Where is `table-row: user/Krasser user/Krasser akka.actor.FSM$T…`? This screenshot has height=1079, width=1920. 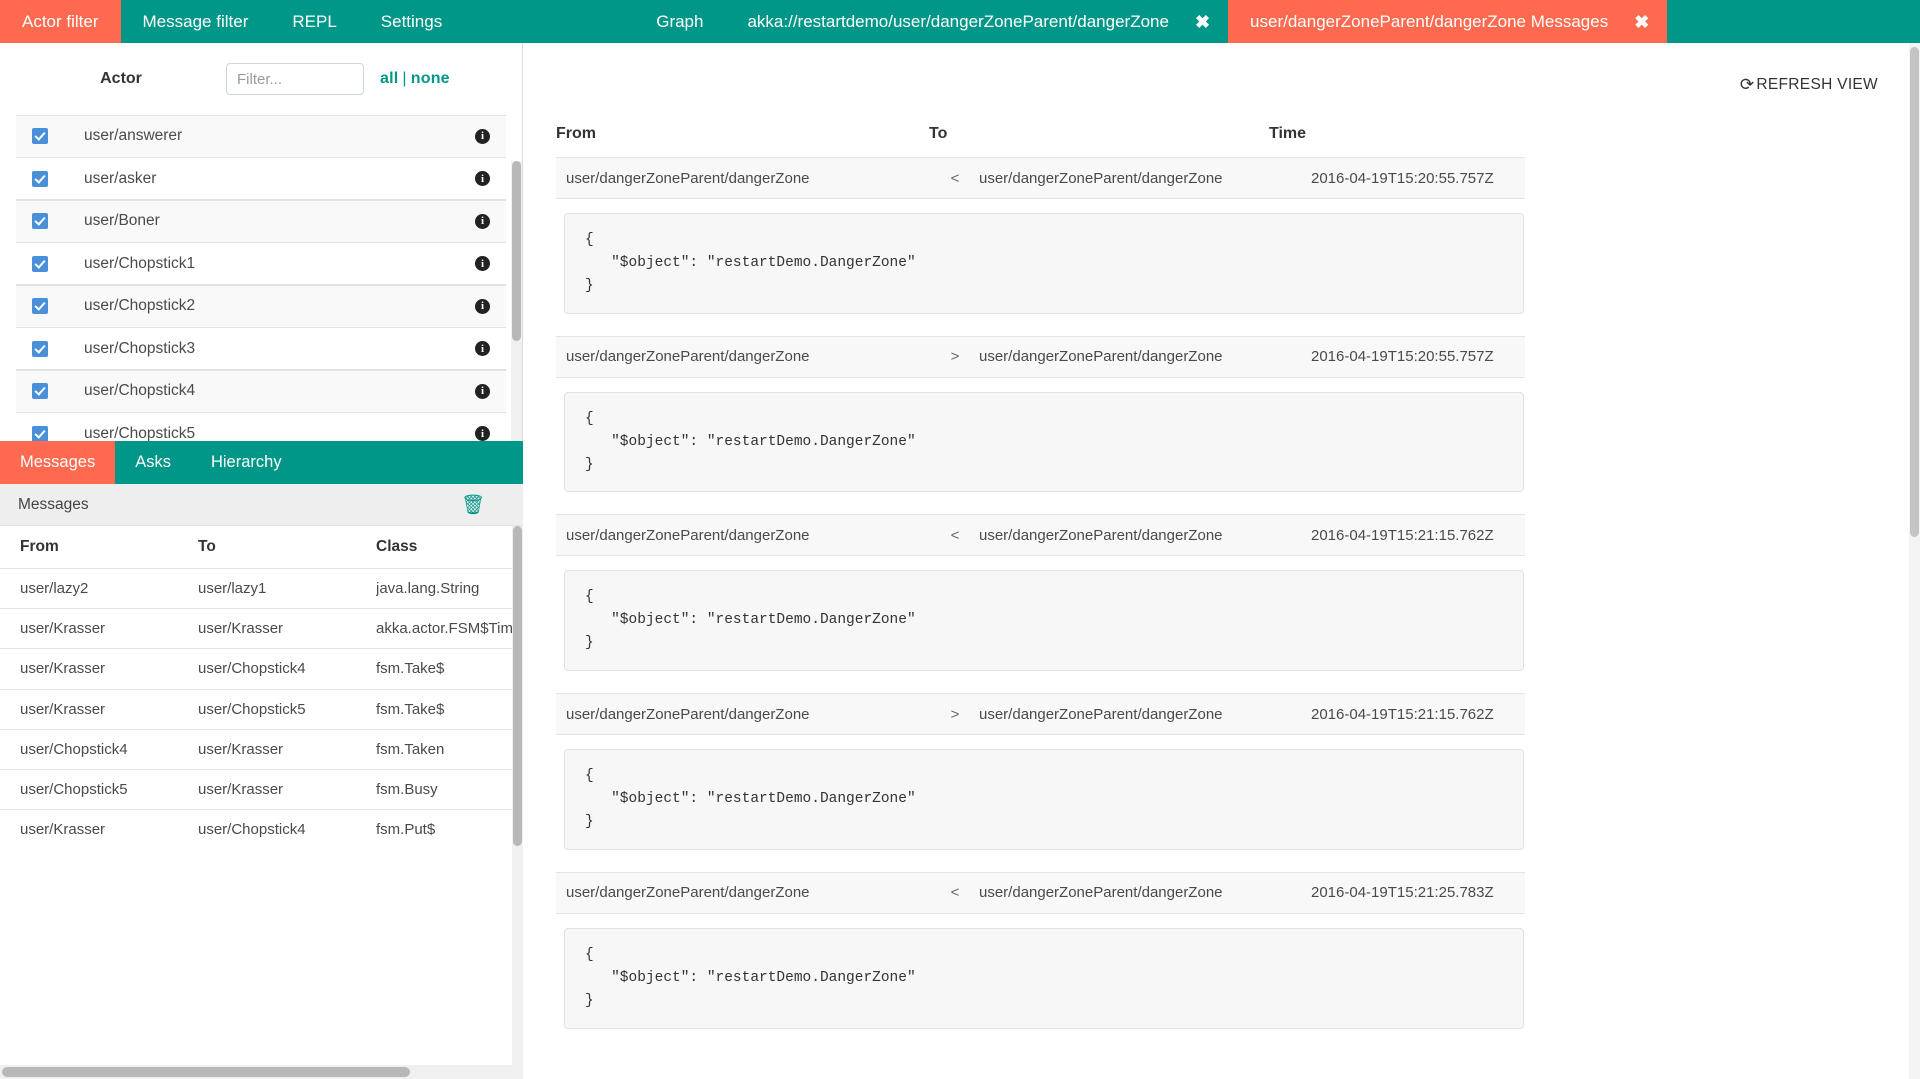
table-row: user/Krasser user/Krasser akka.actor.FSM$T… is located at coordinates (261, 628).